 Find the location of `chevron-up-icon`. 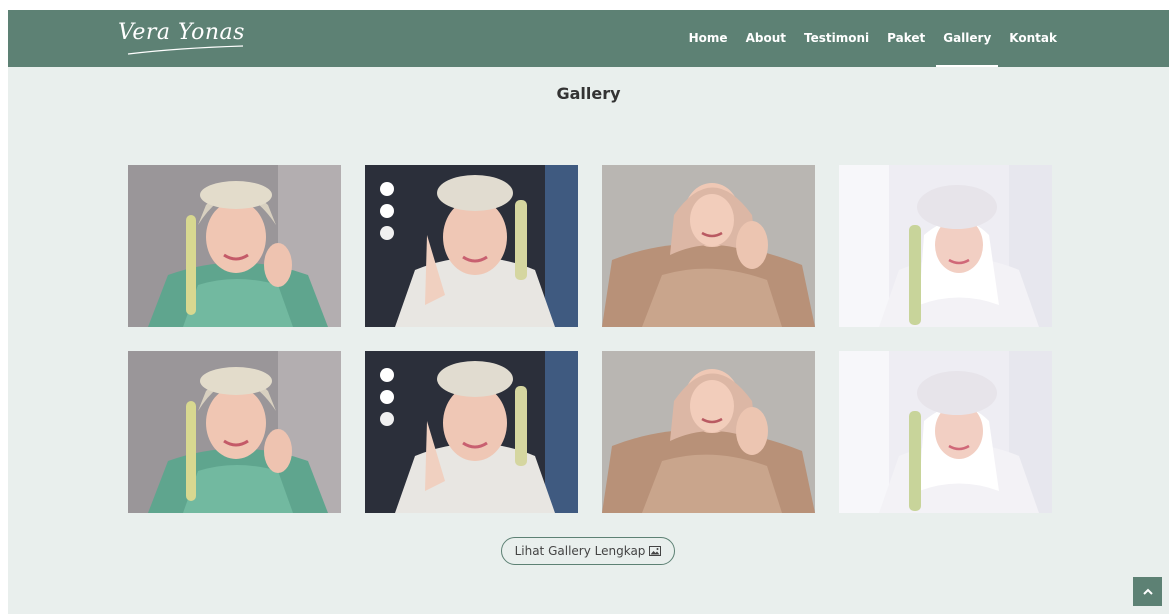

chevron-up-icon is located at coordinates (1147, 591).